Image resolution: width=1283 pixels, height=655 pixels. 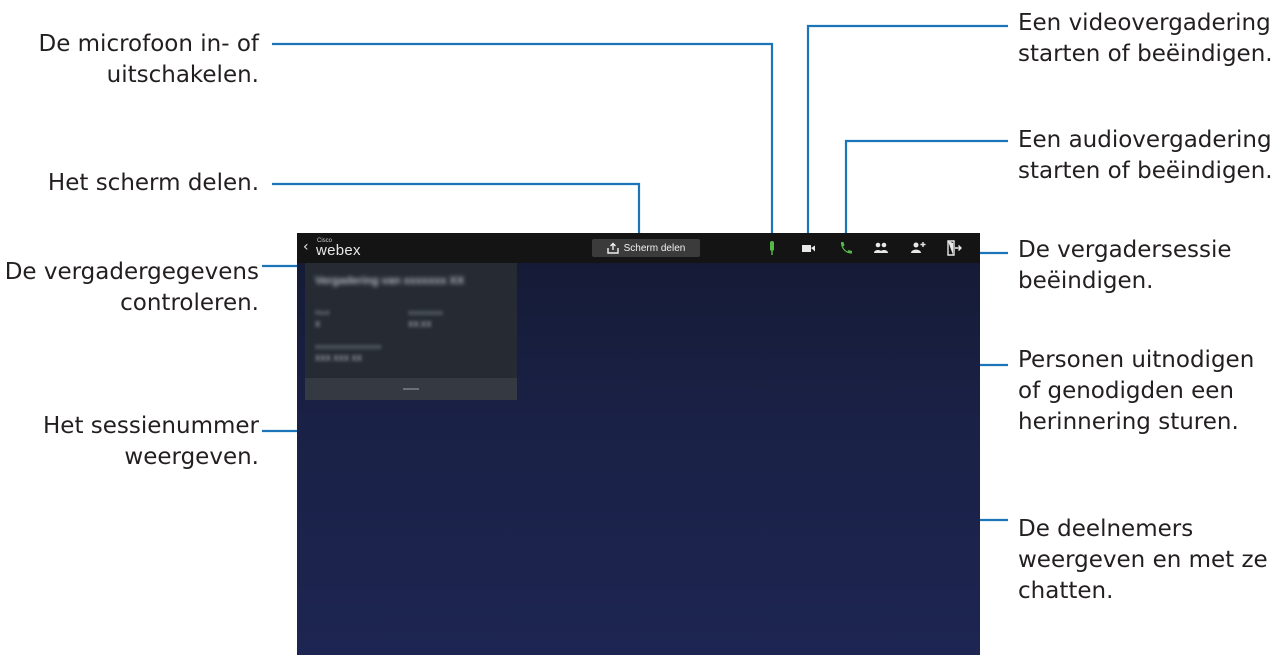 I want to click on callout-share: Het scherm delen., so click(x=153, y=183).